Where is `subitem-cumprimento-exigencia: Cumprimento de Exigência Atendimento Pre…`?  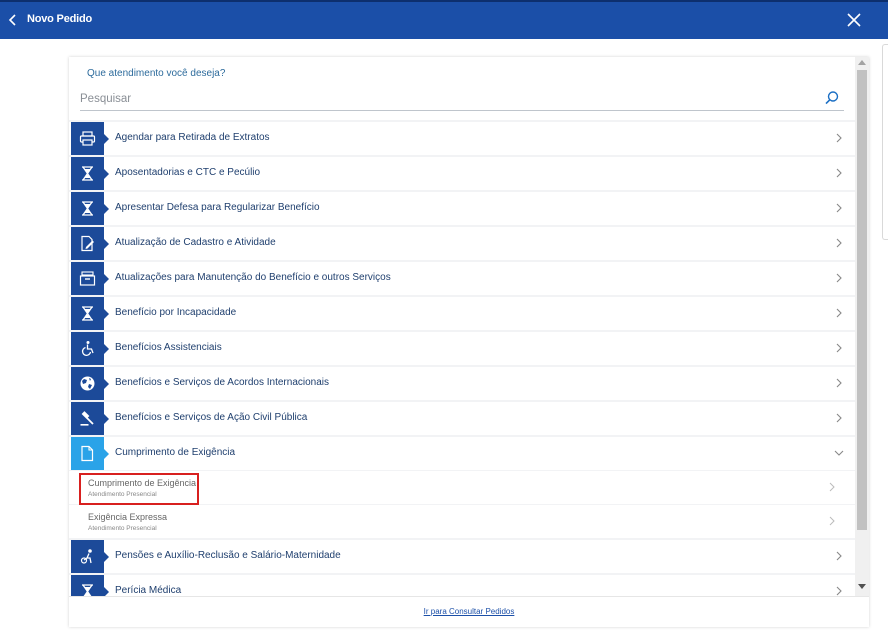 subitem-cumprimento-exigencia: Cumprimento de Exigência Atendimento Pre… is located at coordinates (462, 488).